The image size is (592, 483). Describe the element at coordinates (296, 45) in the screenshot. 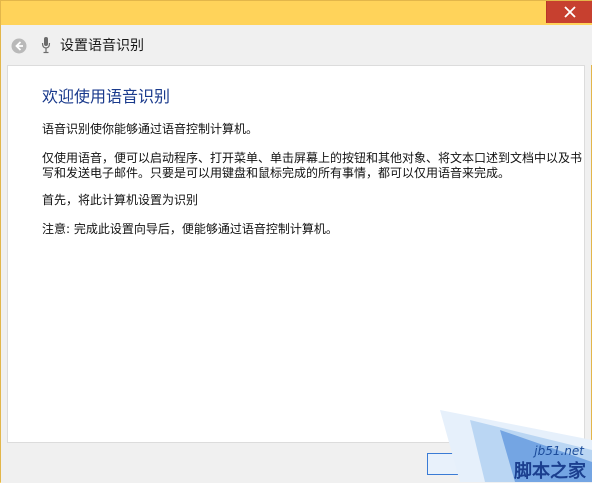

I see `wizard-header: 设置语音识别` at that location.